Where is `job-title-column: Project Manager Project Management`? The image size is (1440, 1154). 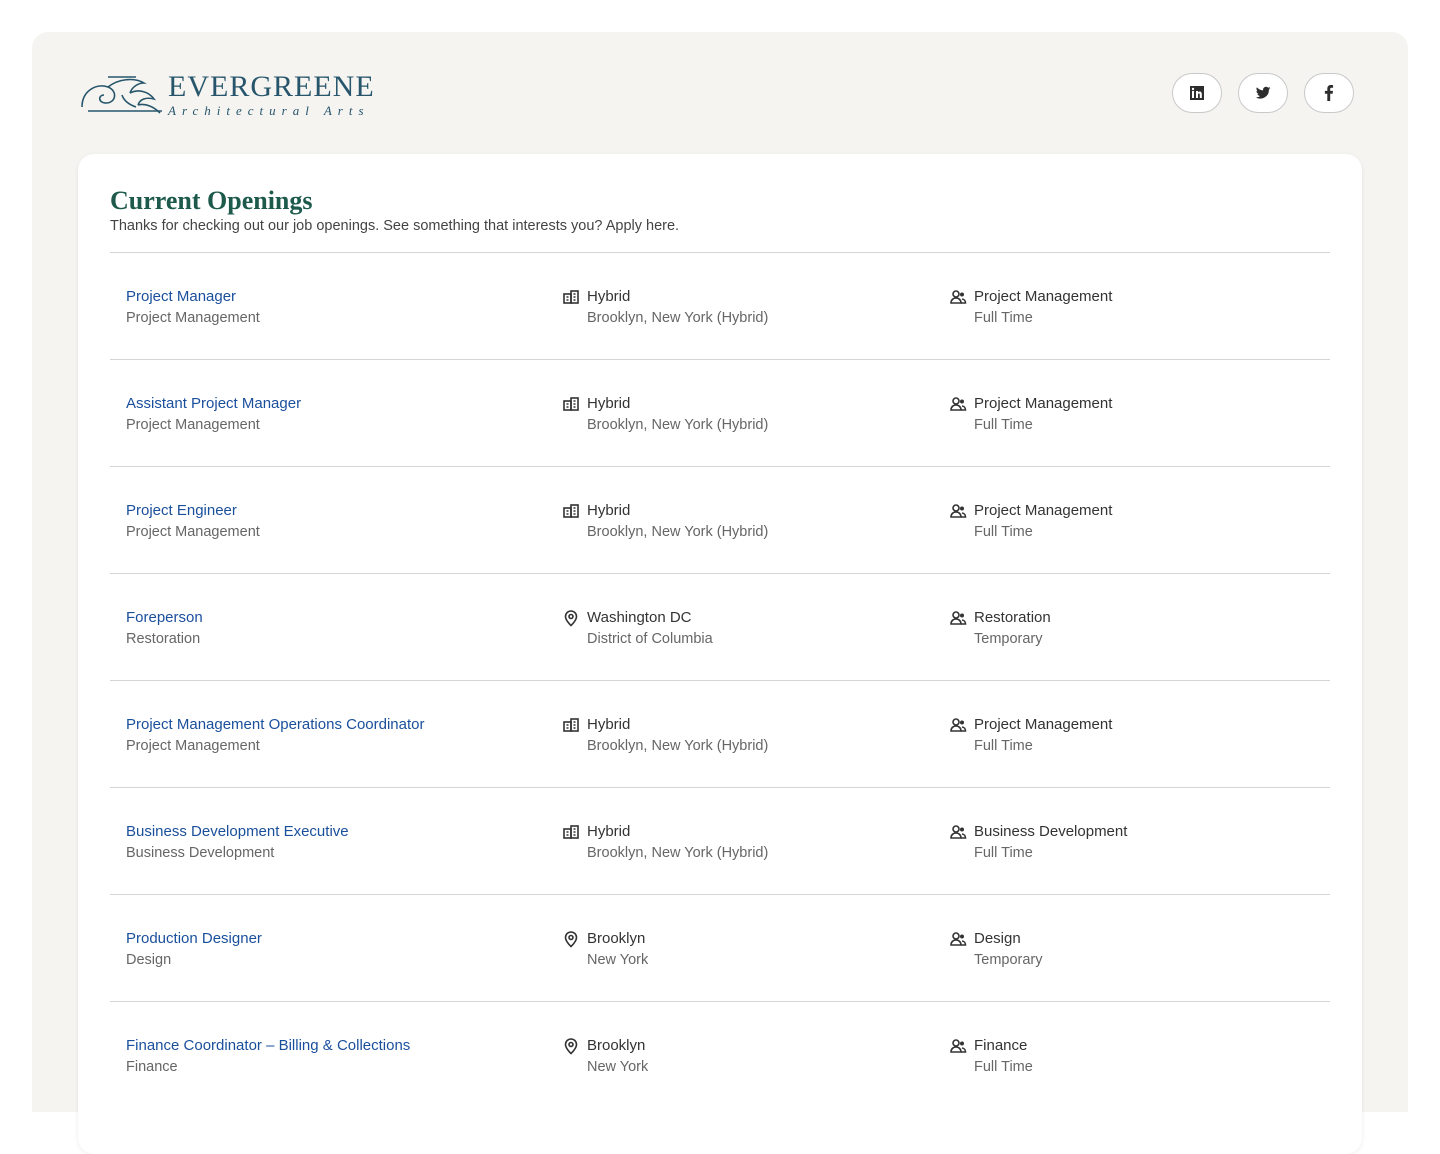
job-title-column: Project Manager Project Management is located at coordinates (193, 307).